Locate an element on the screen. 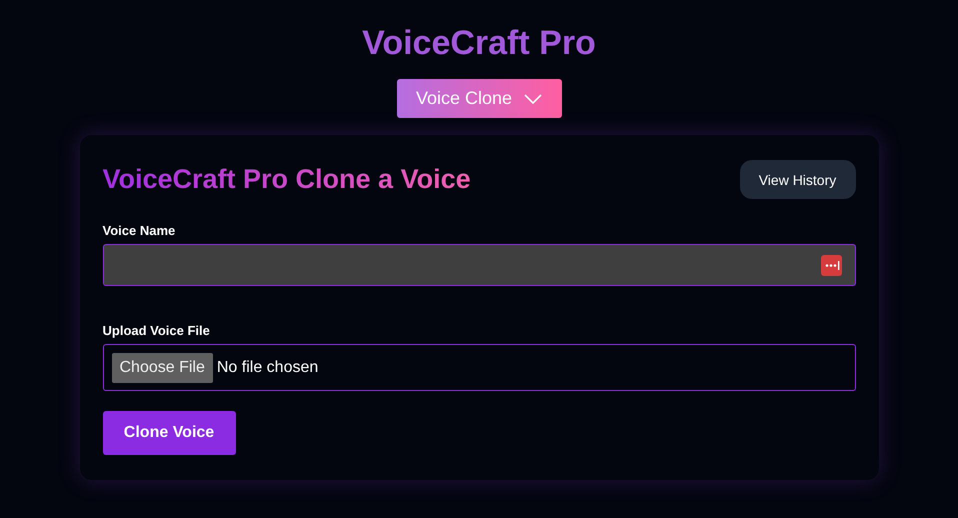 The width and height of the screenshot is (958, 518). password-manager-icon is located at coordinates (831, 265).